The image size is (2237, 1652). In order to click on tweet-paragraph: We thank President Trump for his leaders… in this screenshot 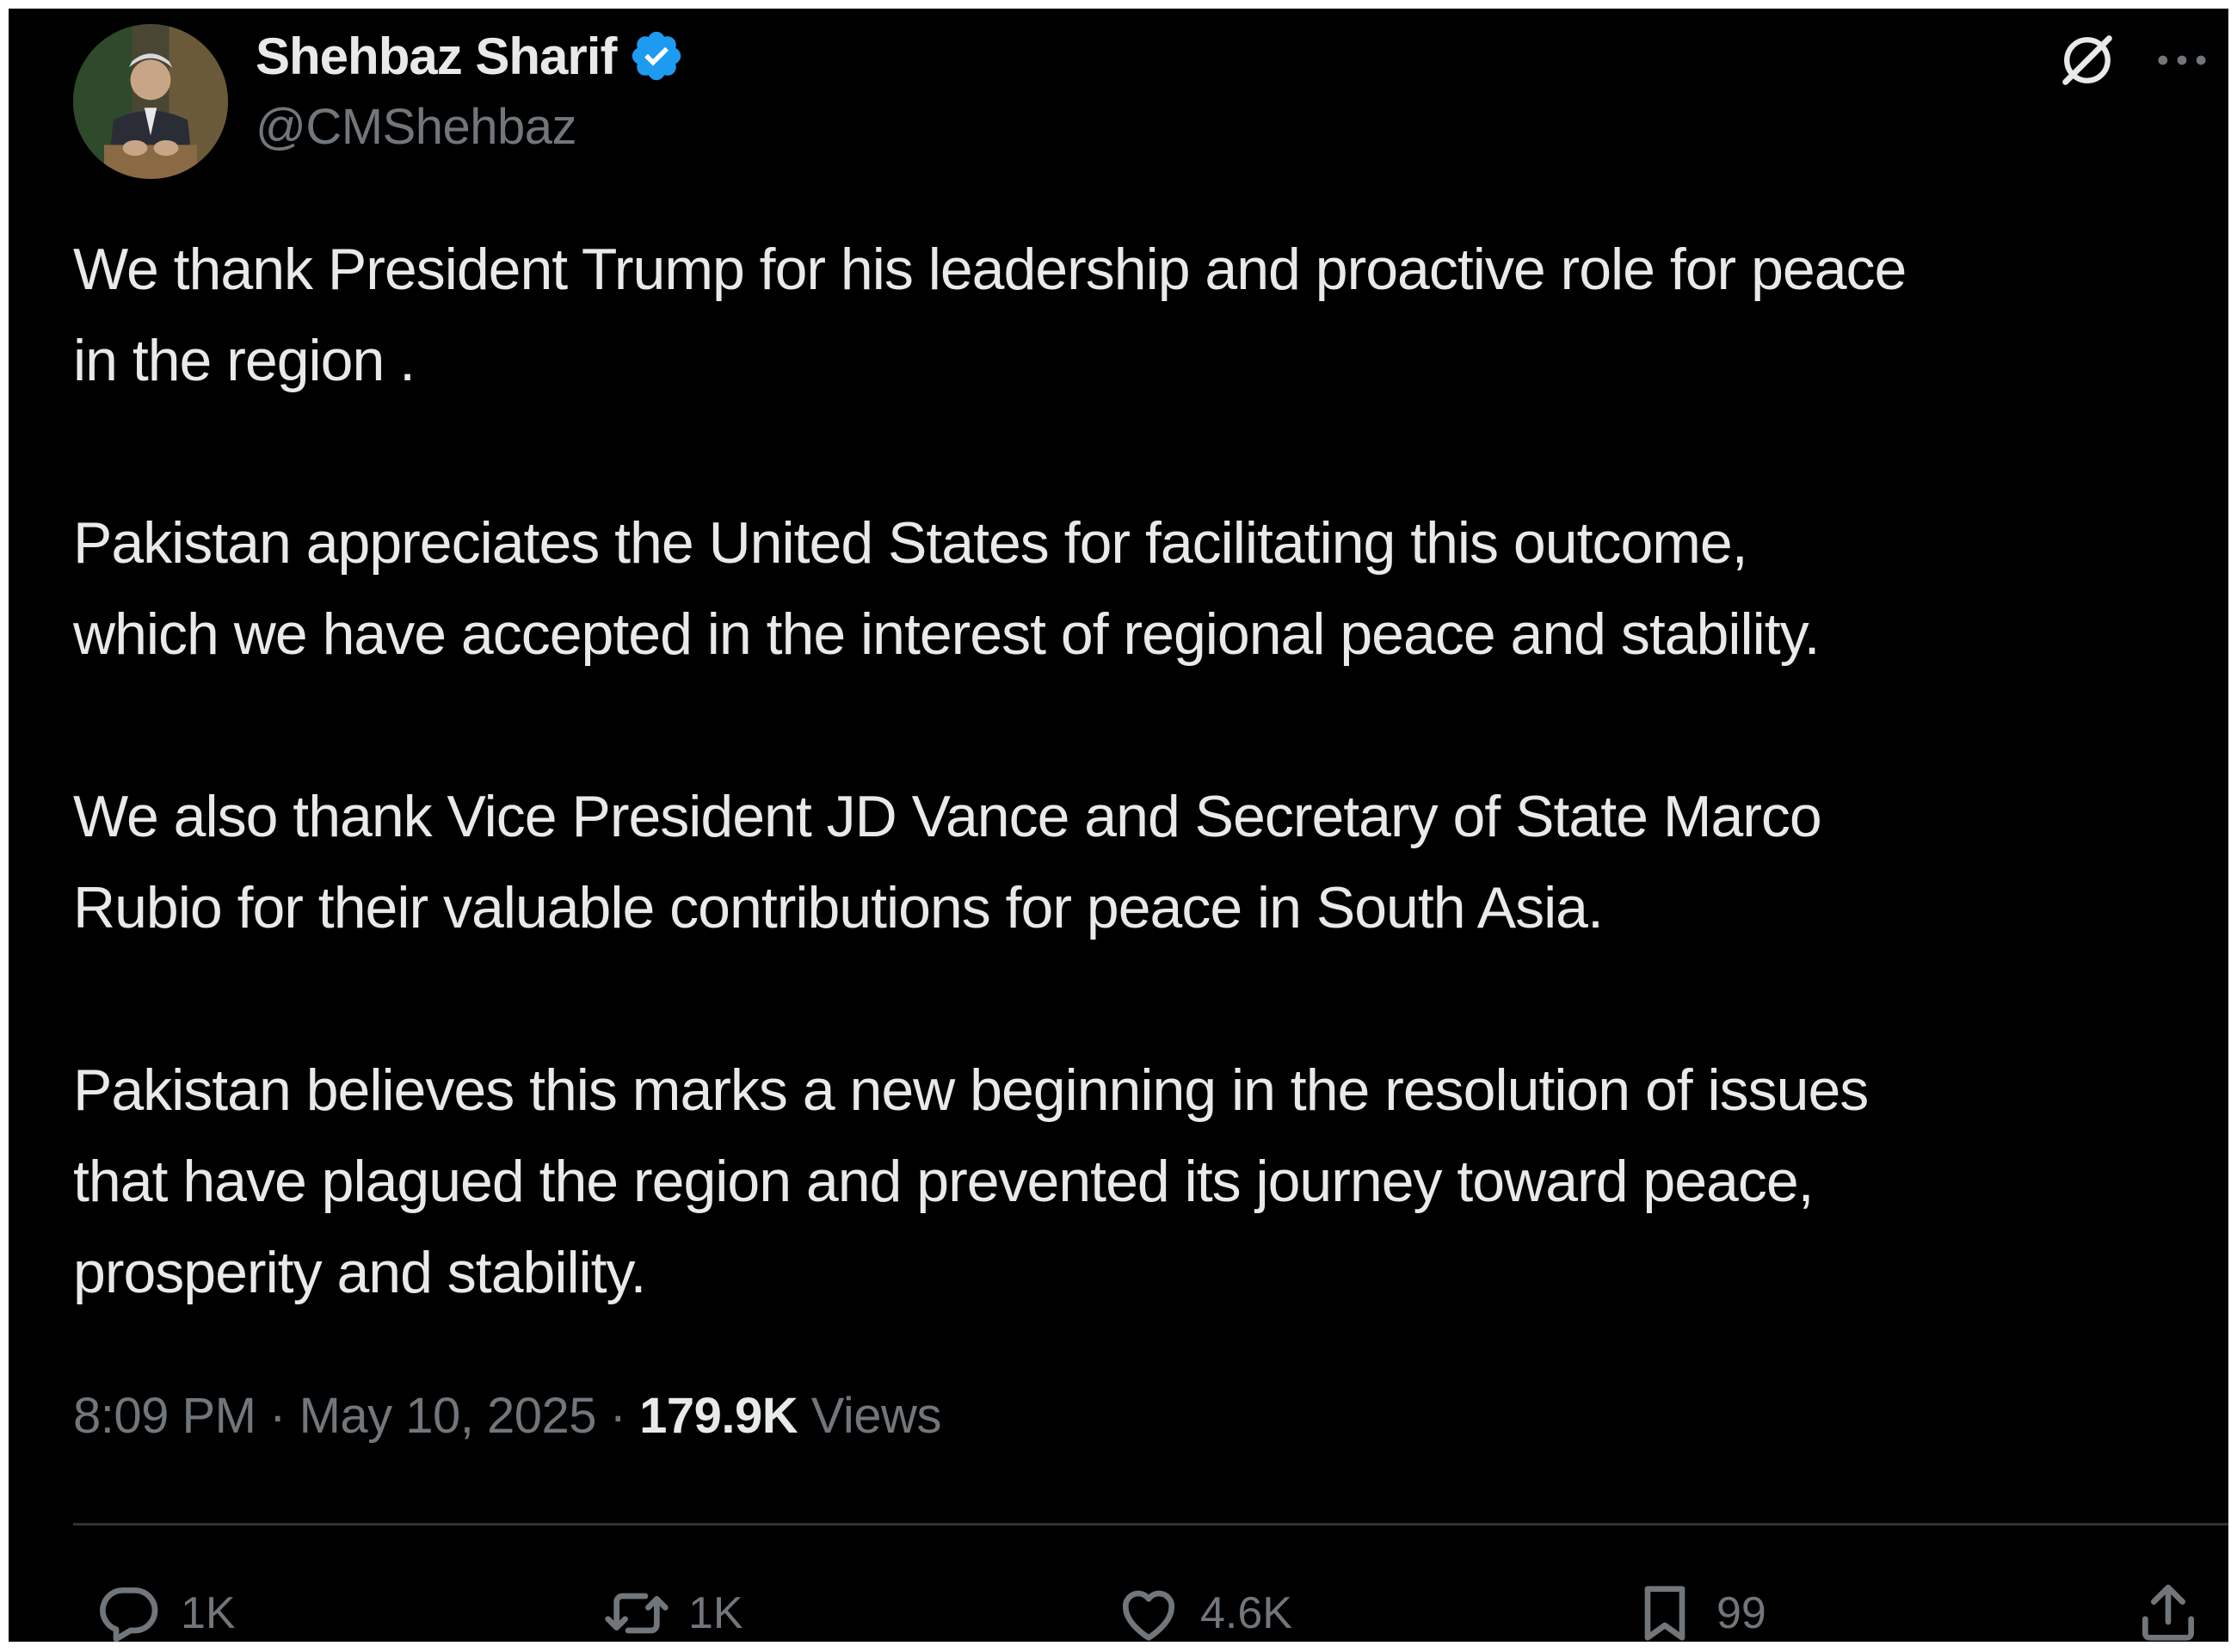, I will do `click(990, 315)`.